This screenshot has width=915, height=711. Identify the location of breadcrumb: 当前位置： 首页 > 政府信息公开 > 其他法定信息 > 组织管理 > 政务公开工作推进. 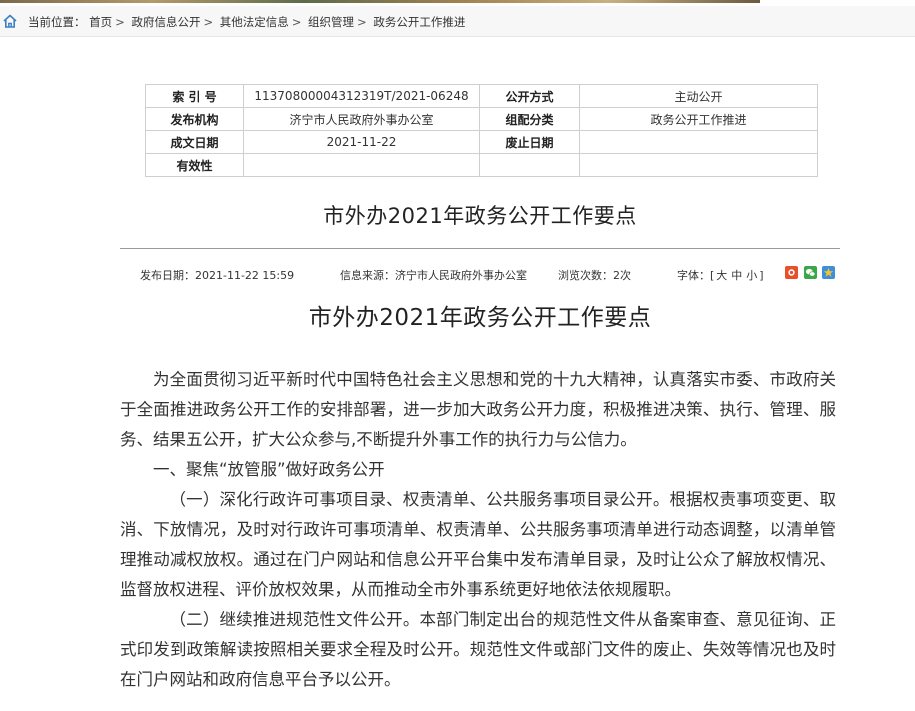
(246, 22).